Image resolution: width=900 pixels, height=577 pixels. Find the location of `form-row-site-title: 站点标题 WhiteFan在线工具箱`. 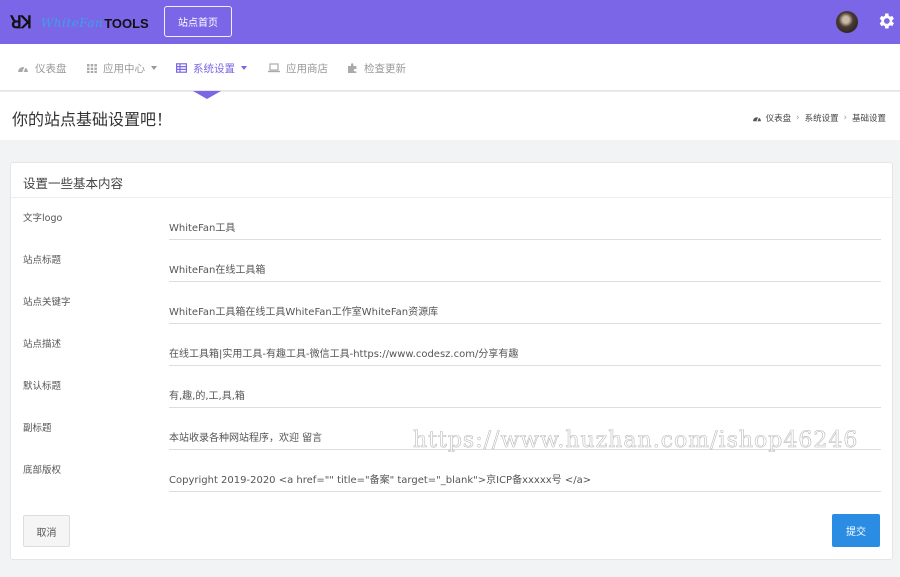

form-row-site-title: 站点标题 WhiteFan在线工具箱 is located at coordinates (451, 273).